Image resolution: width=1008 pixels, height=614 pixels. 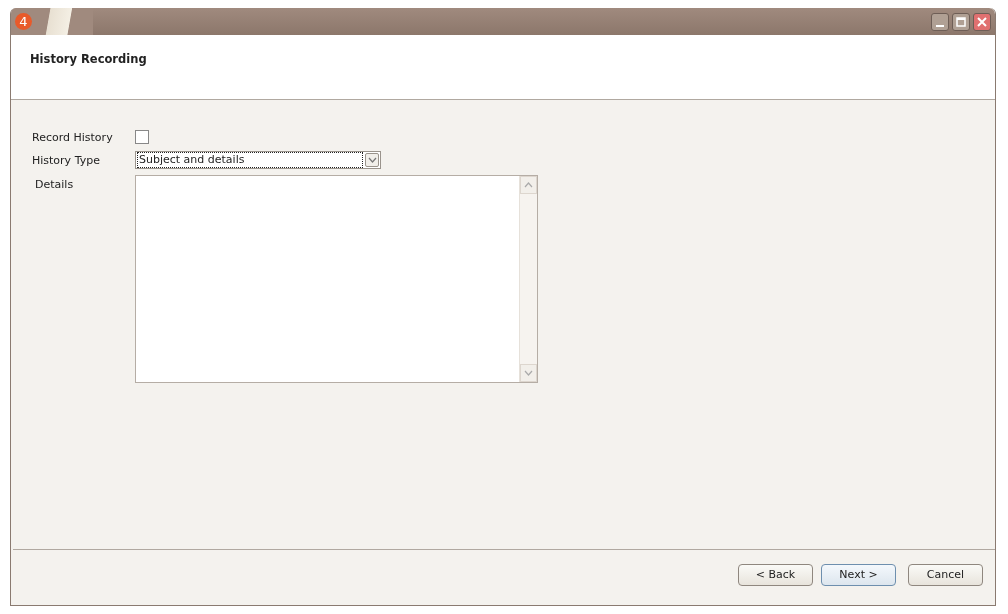 I want to click on minimize-icon, so click(x=940, y=25).